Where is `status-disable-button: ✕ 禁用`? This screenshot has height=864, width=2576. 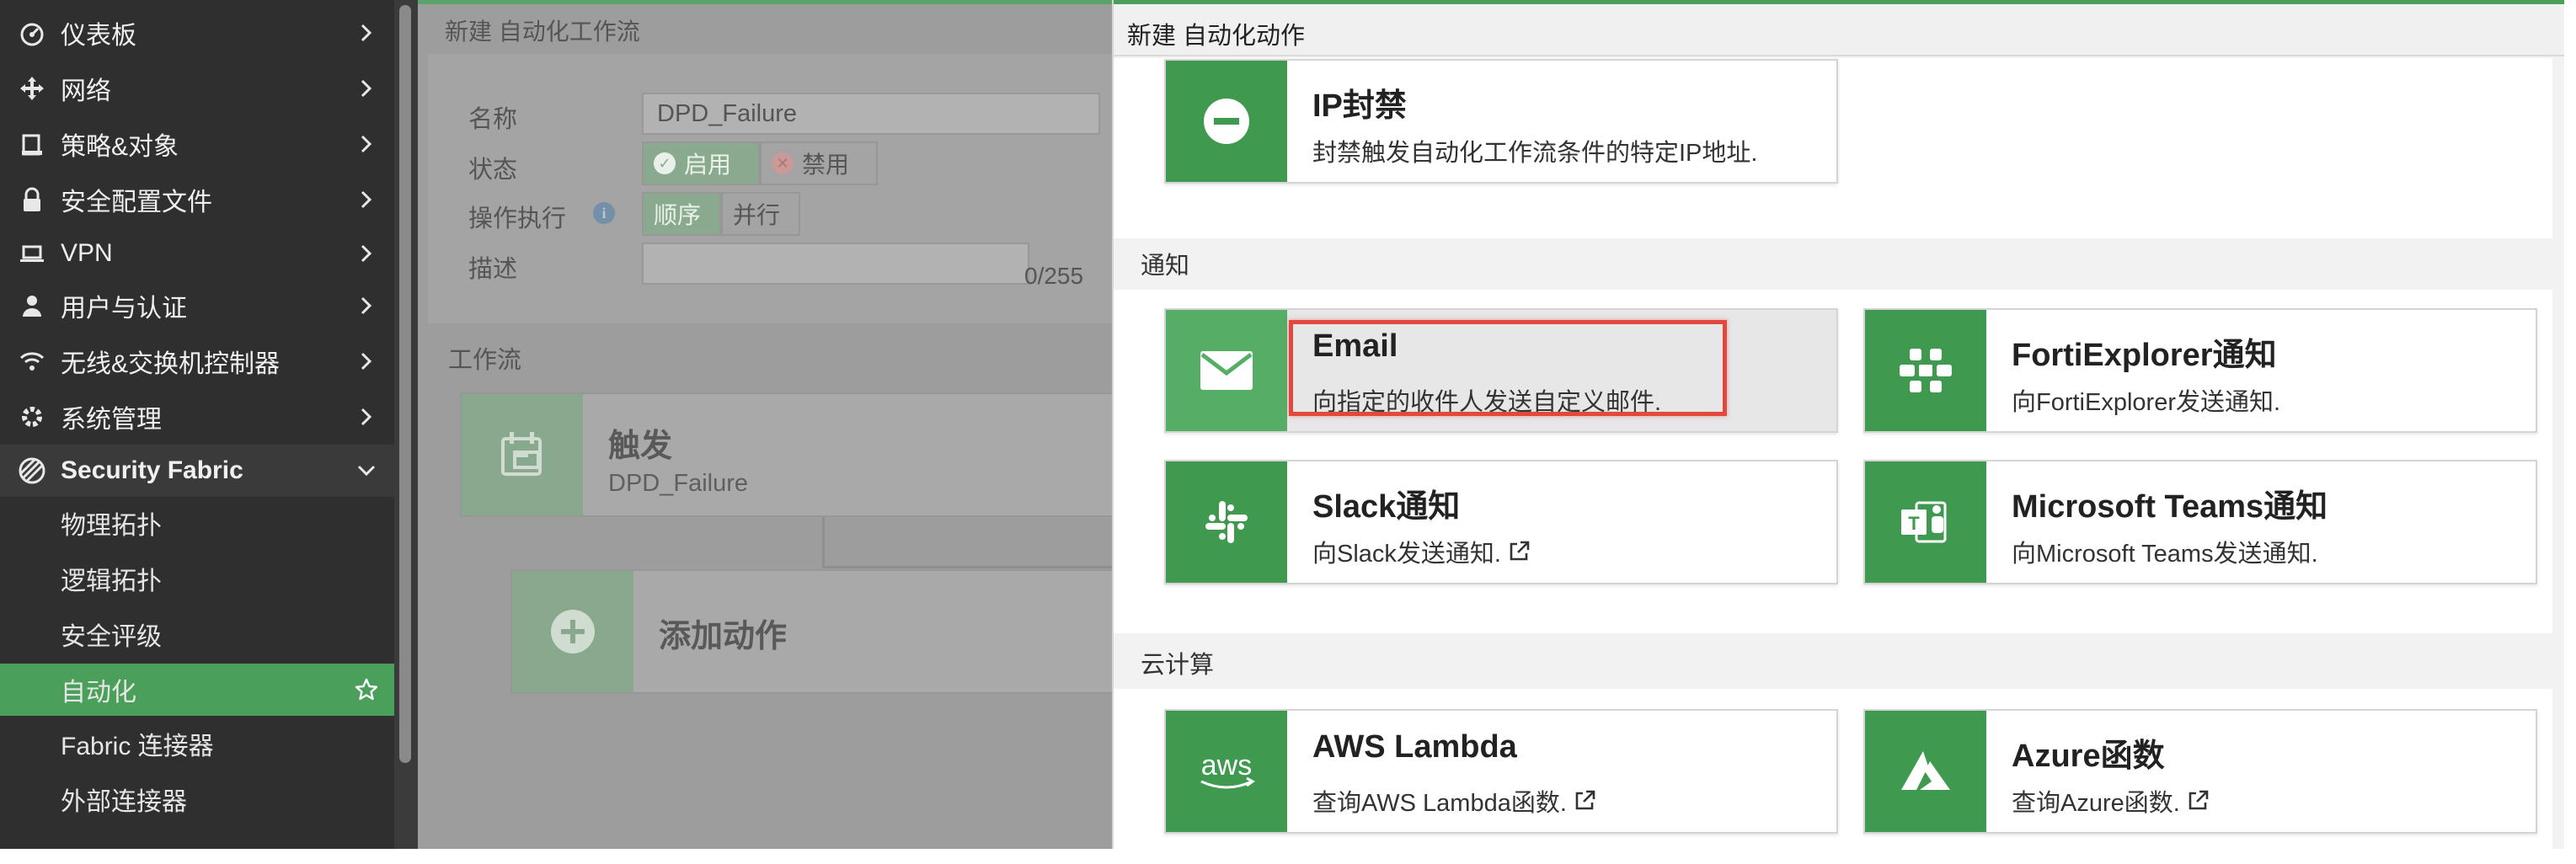
status-disable-button: ✕ 禁用 is located at coordinates (819, 163).